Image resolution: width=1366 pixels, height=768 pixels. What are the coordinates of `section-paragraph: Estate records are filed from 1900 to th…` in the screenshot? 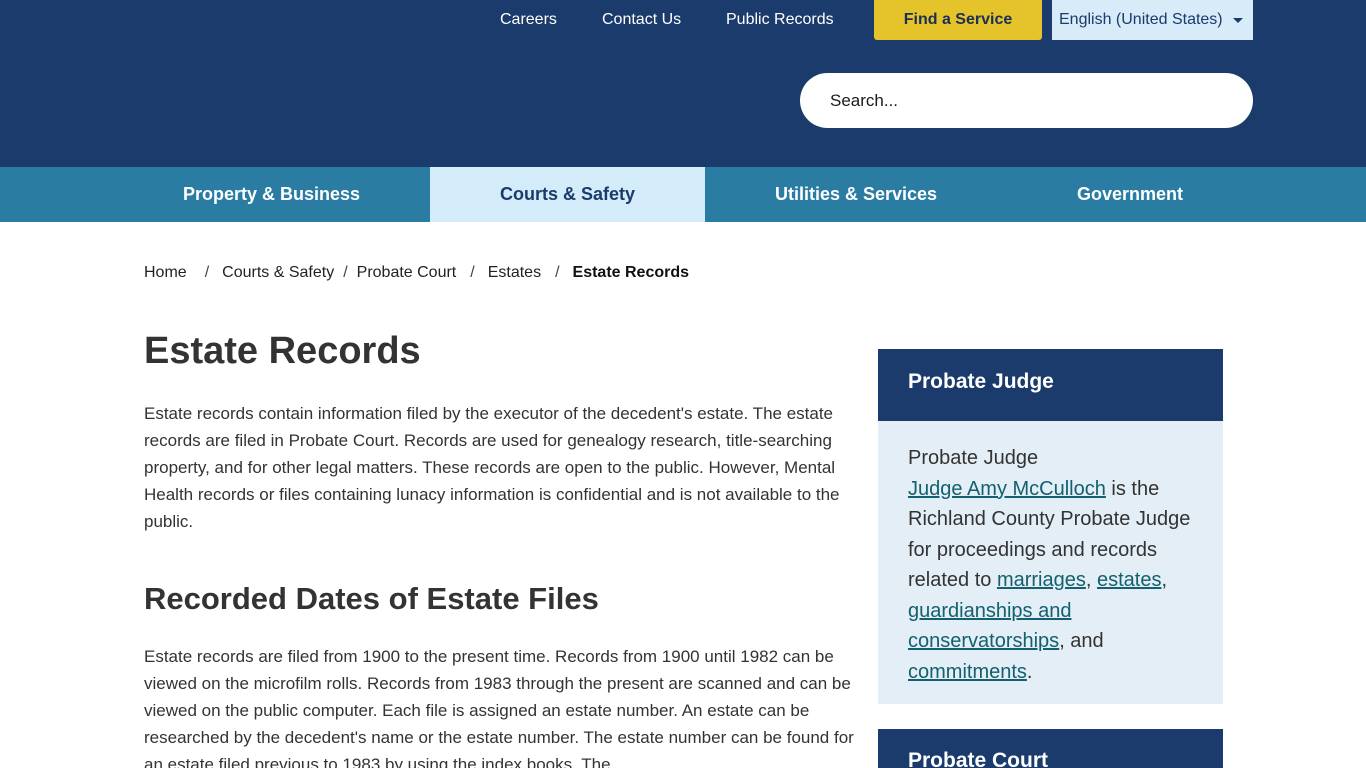 It's located at (499, 707).